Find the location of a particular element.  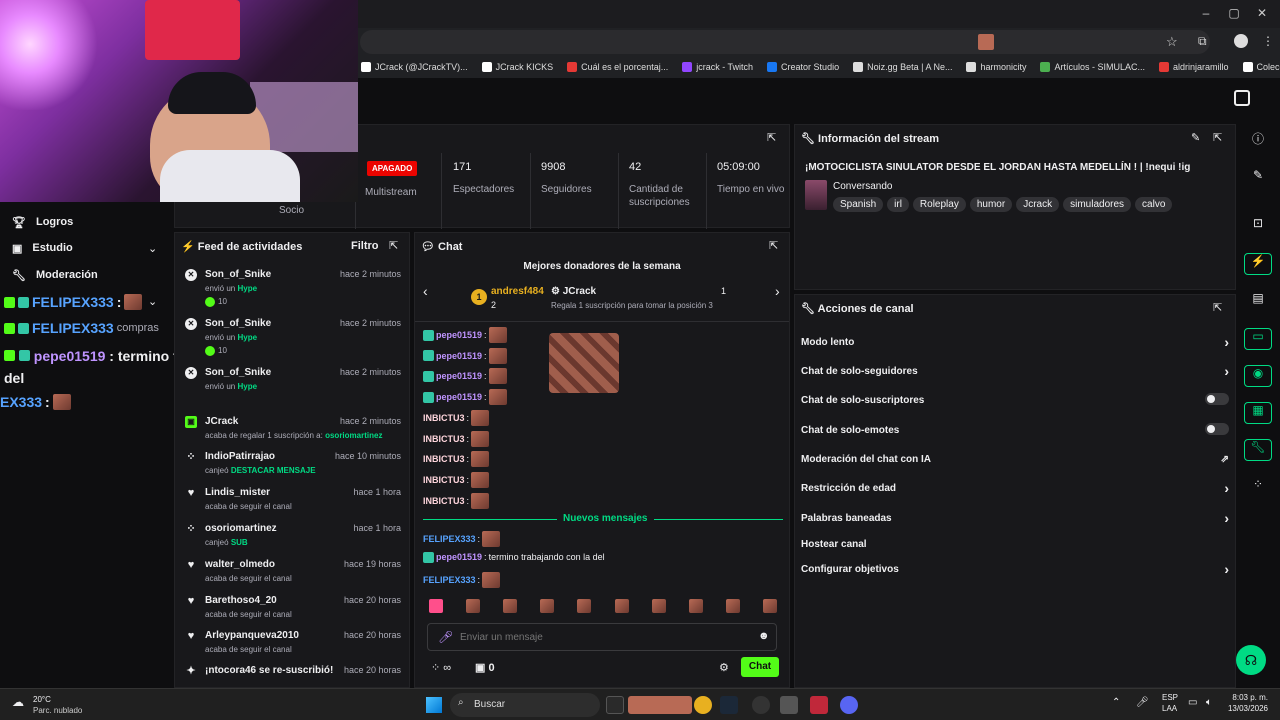

stream-tag: Jcrack is located at coordinates (1038, 204).